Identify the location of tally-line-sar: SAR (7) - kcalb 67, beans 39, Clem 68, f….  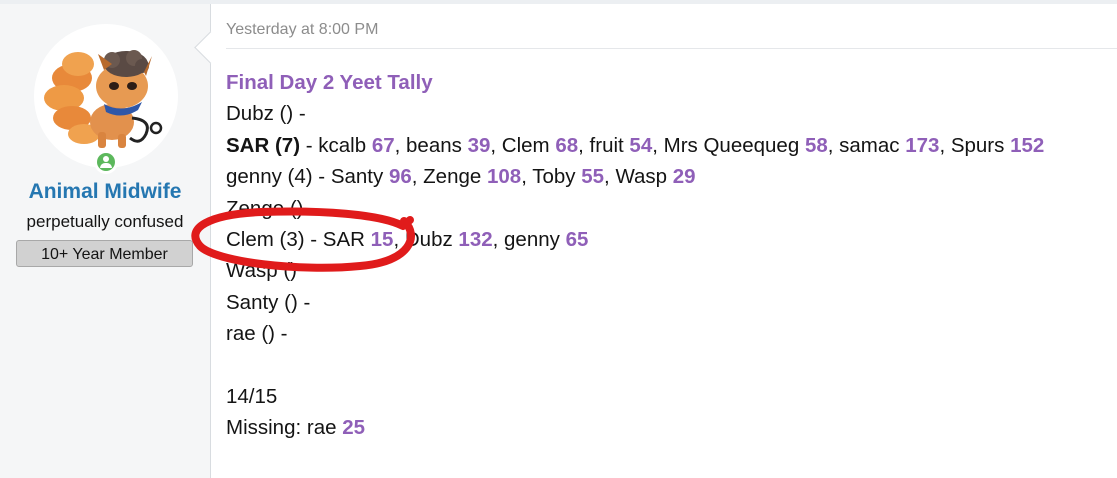
(635, 145).